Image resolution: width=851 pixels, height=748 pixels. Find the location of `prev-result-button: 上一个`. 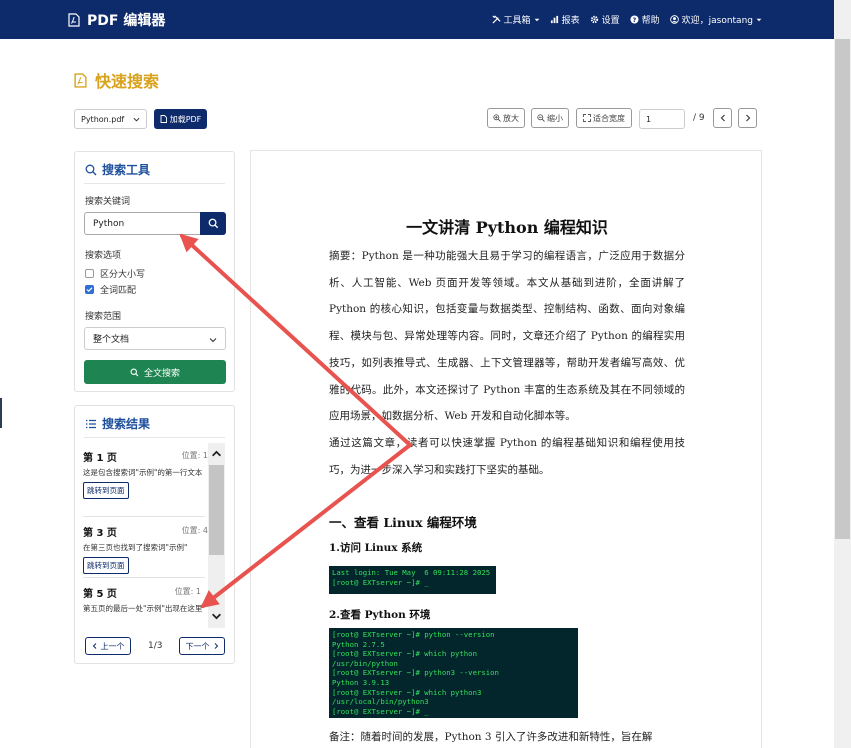

prev-result-button: 上一个 is located at coordinates (108, 646).